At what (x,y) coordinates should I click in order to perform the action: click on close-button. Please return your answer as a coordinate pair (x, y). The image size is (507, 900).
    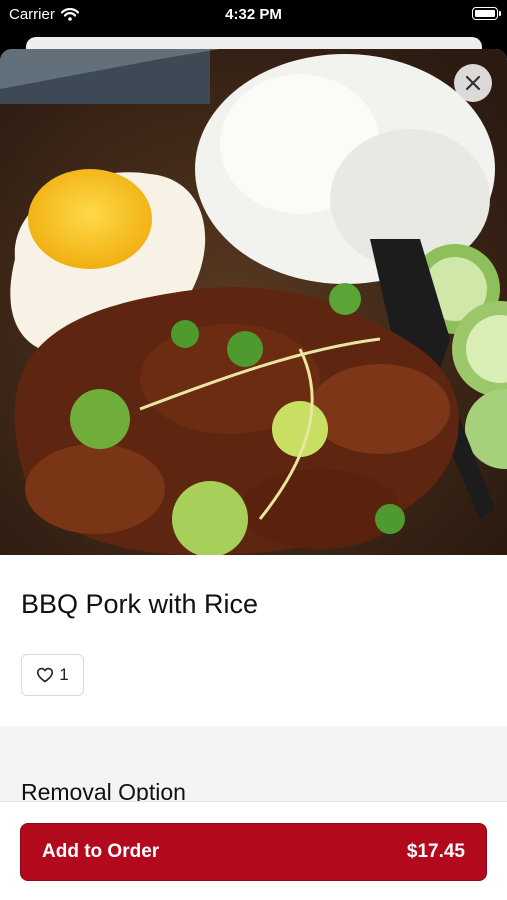
    Looking at the image, I should click on (473, 83).